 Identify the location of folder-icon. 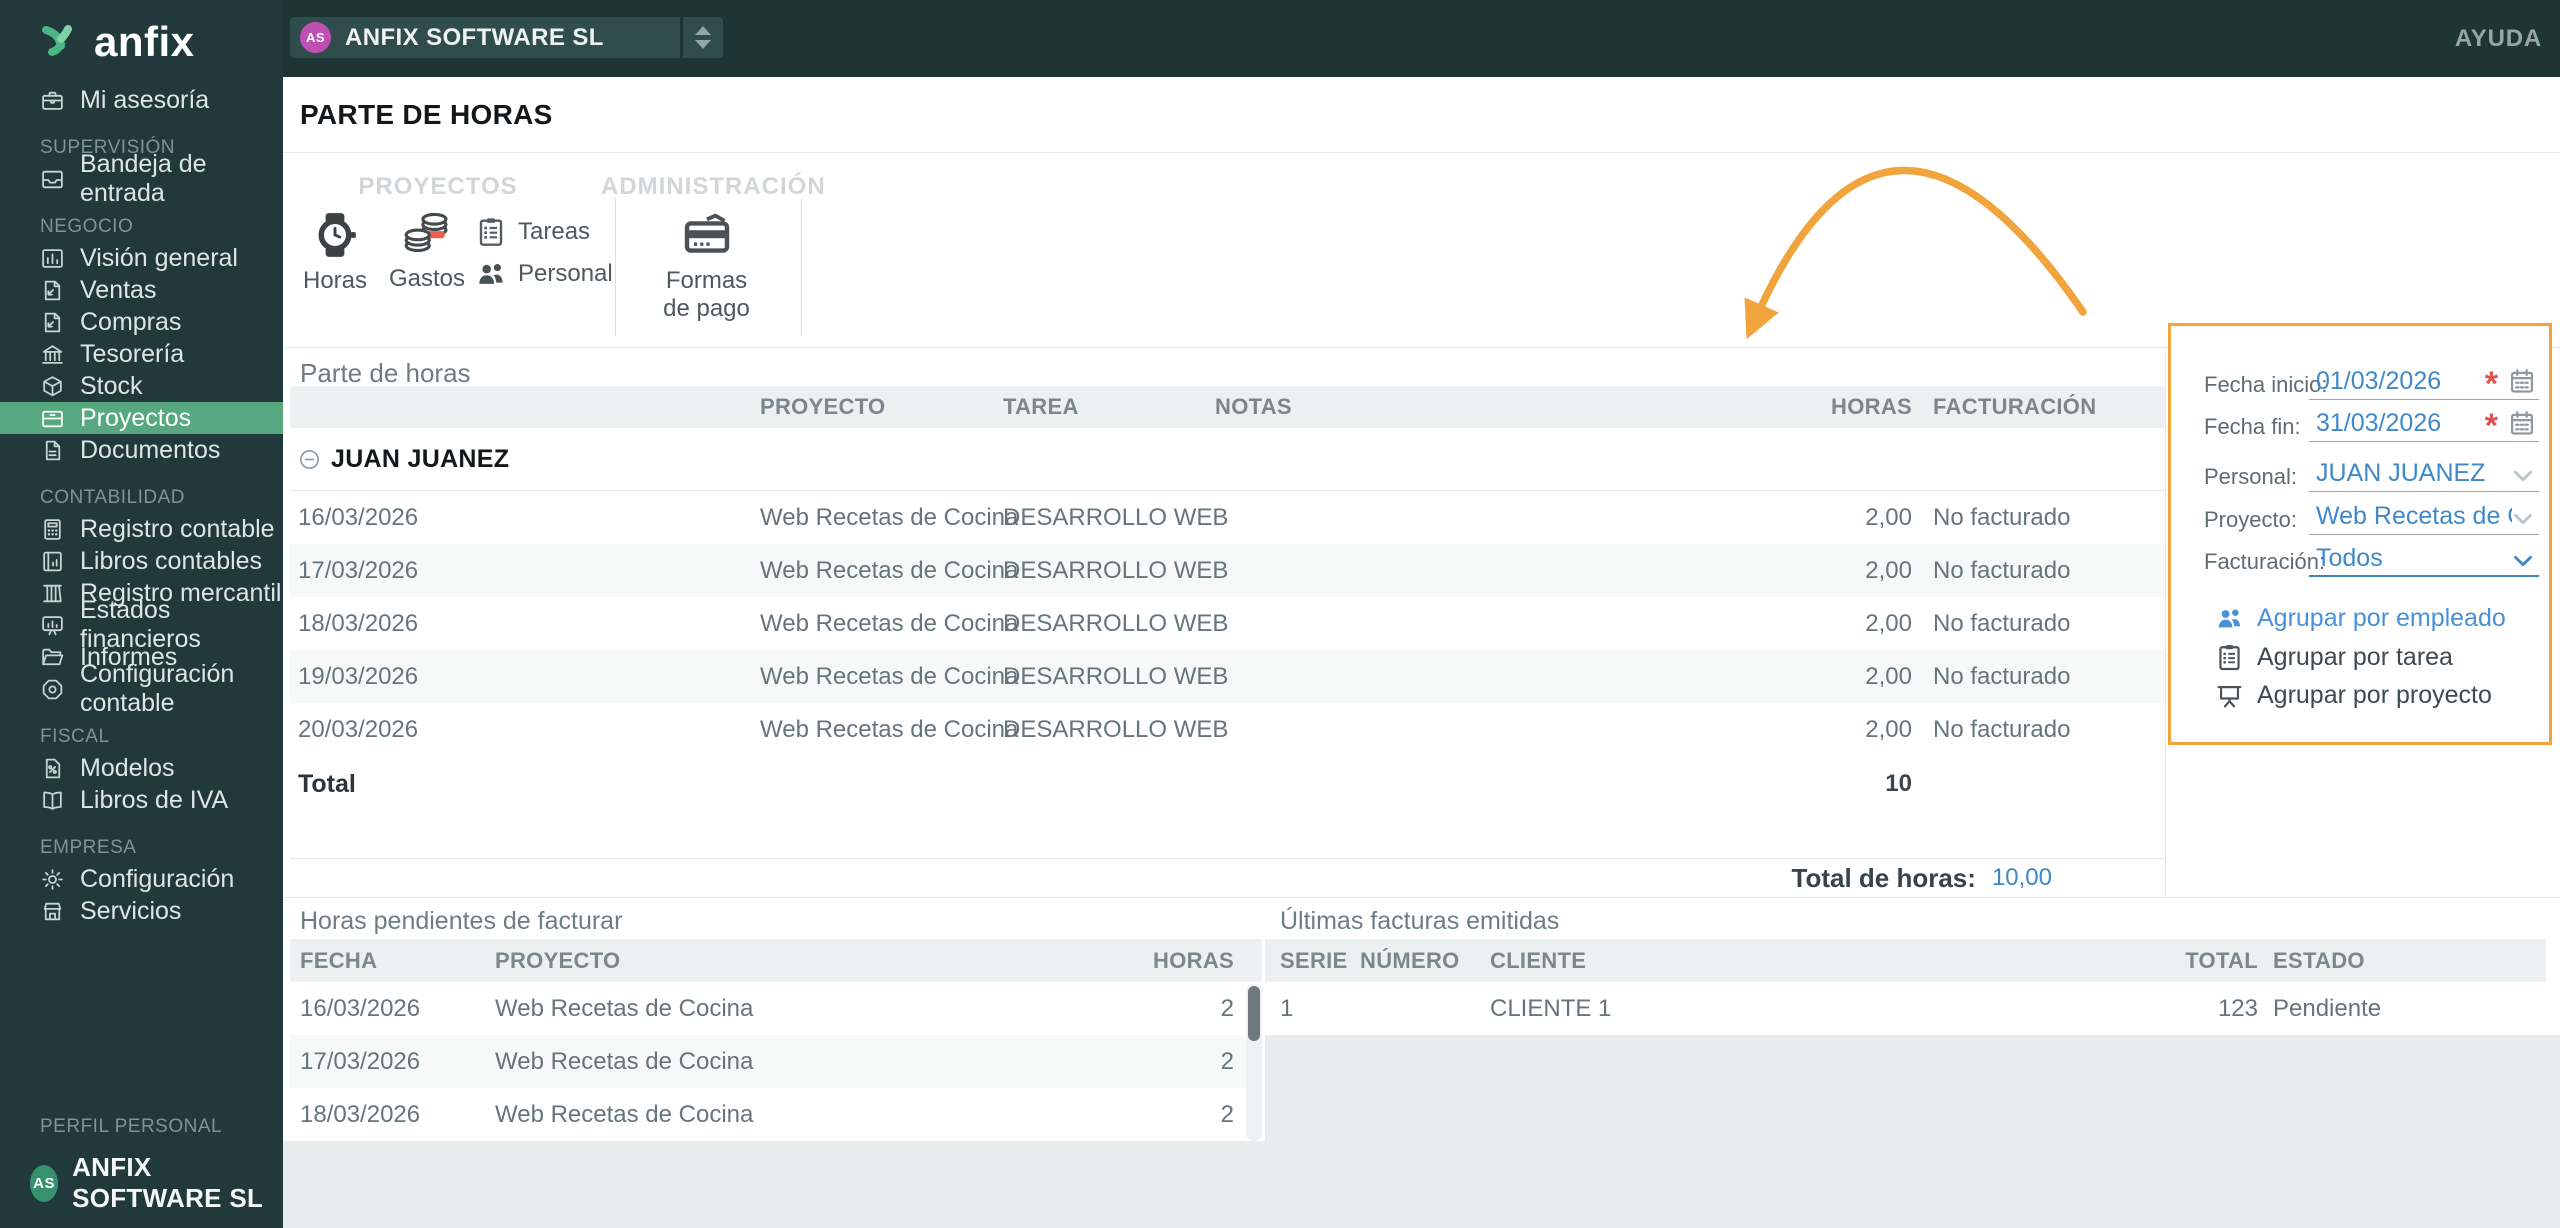
(52, 657).